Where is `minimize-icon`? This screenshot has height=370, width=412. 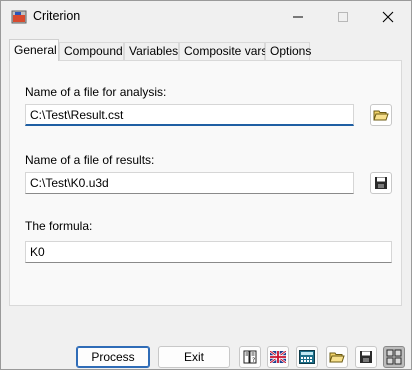
minimize-icon is located at coordinates (298, 17).